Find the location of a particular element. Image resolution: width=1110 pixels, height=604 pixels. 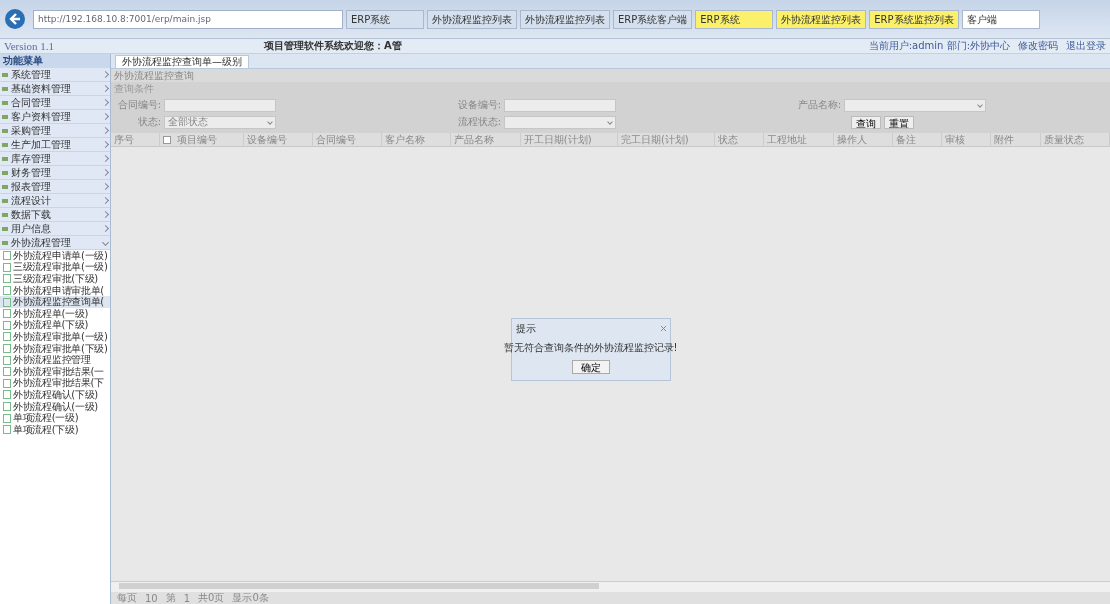

menu-group: 流程设计 is located at coordinates (55, 201).